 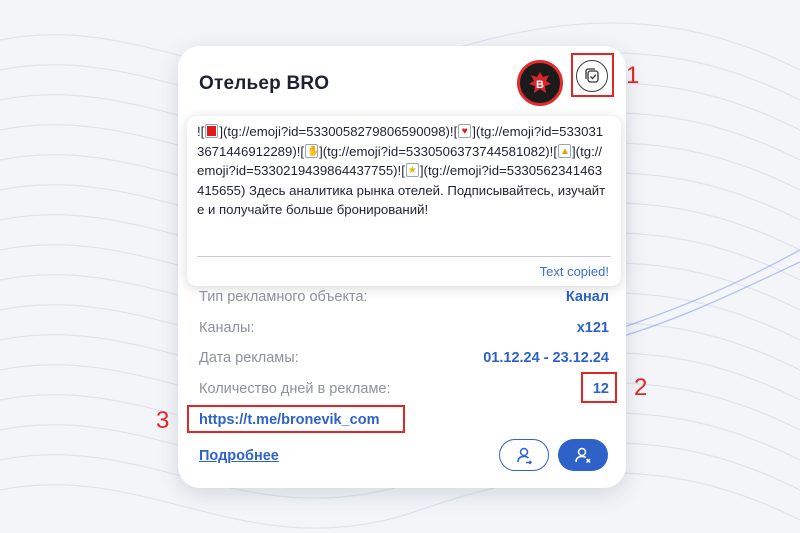 What do you see at coordinates (574, 271) in the screenshot?
I see `copy-status: Text copied!` at bounding box center [574, 271].